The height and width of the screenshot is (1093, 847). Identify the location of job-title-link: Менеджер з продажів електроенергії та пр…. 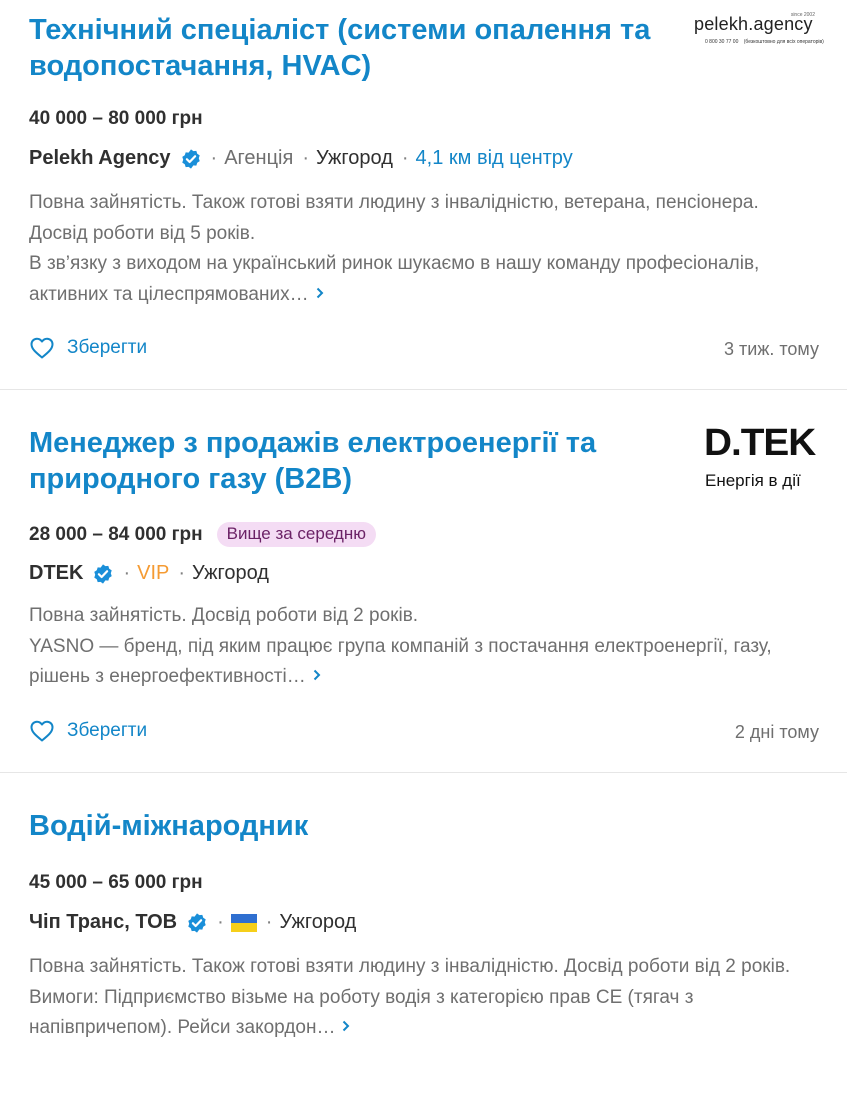
(339, 461).